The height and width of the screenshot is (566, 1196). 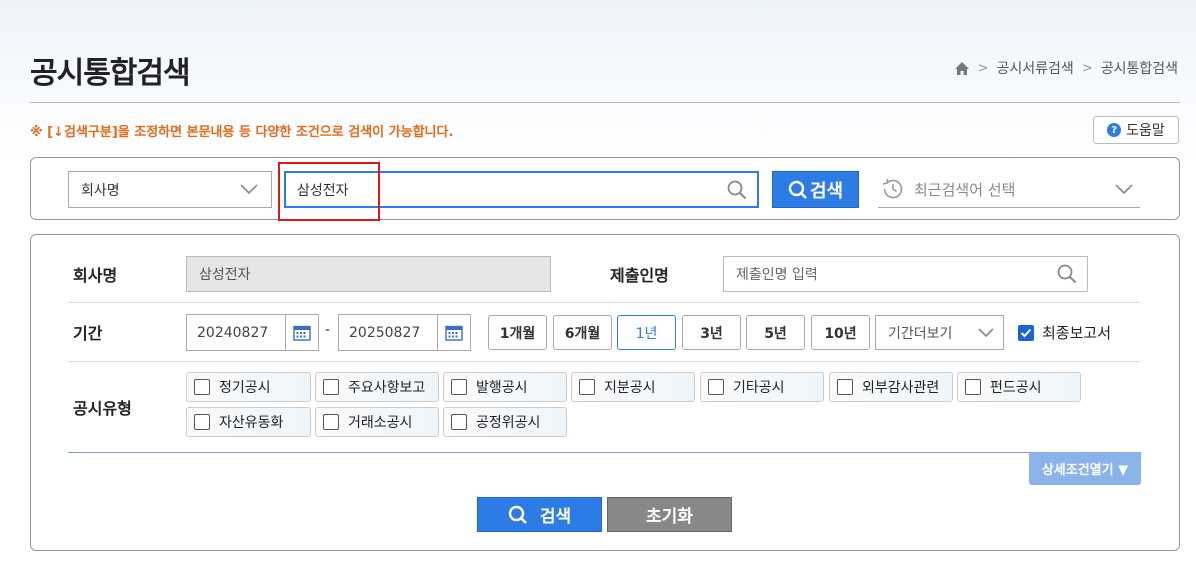 I want to click on type-label: 주요사항보고, so click(x=387, y=388).